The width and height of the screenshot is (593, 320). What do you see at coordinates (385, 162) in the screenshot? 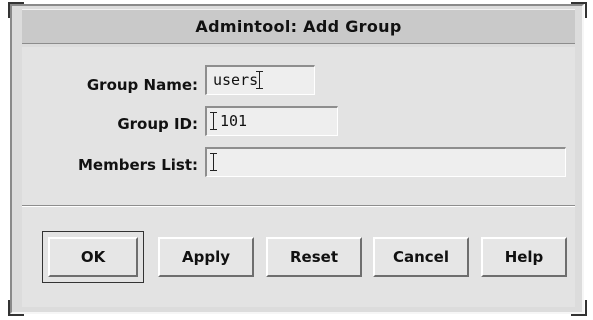
I see `members-list-field` at bounding box center [385, 162].